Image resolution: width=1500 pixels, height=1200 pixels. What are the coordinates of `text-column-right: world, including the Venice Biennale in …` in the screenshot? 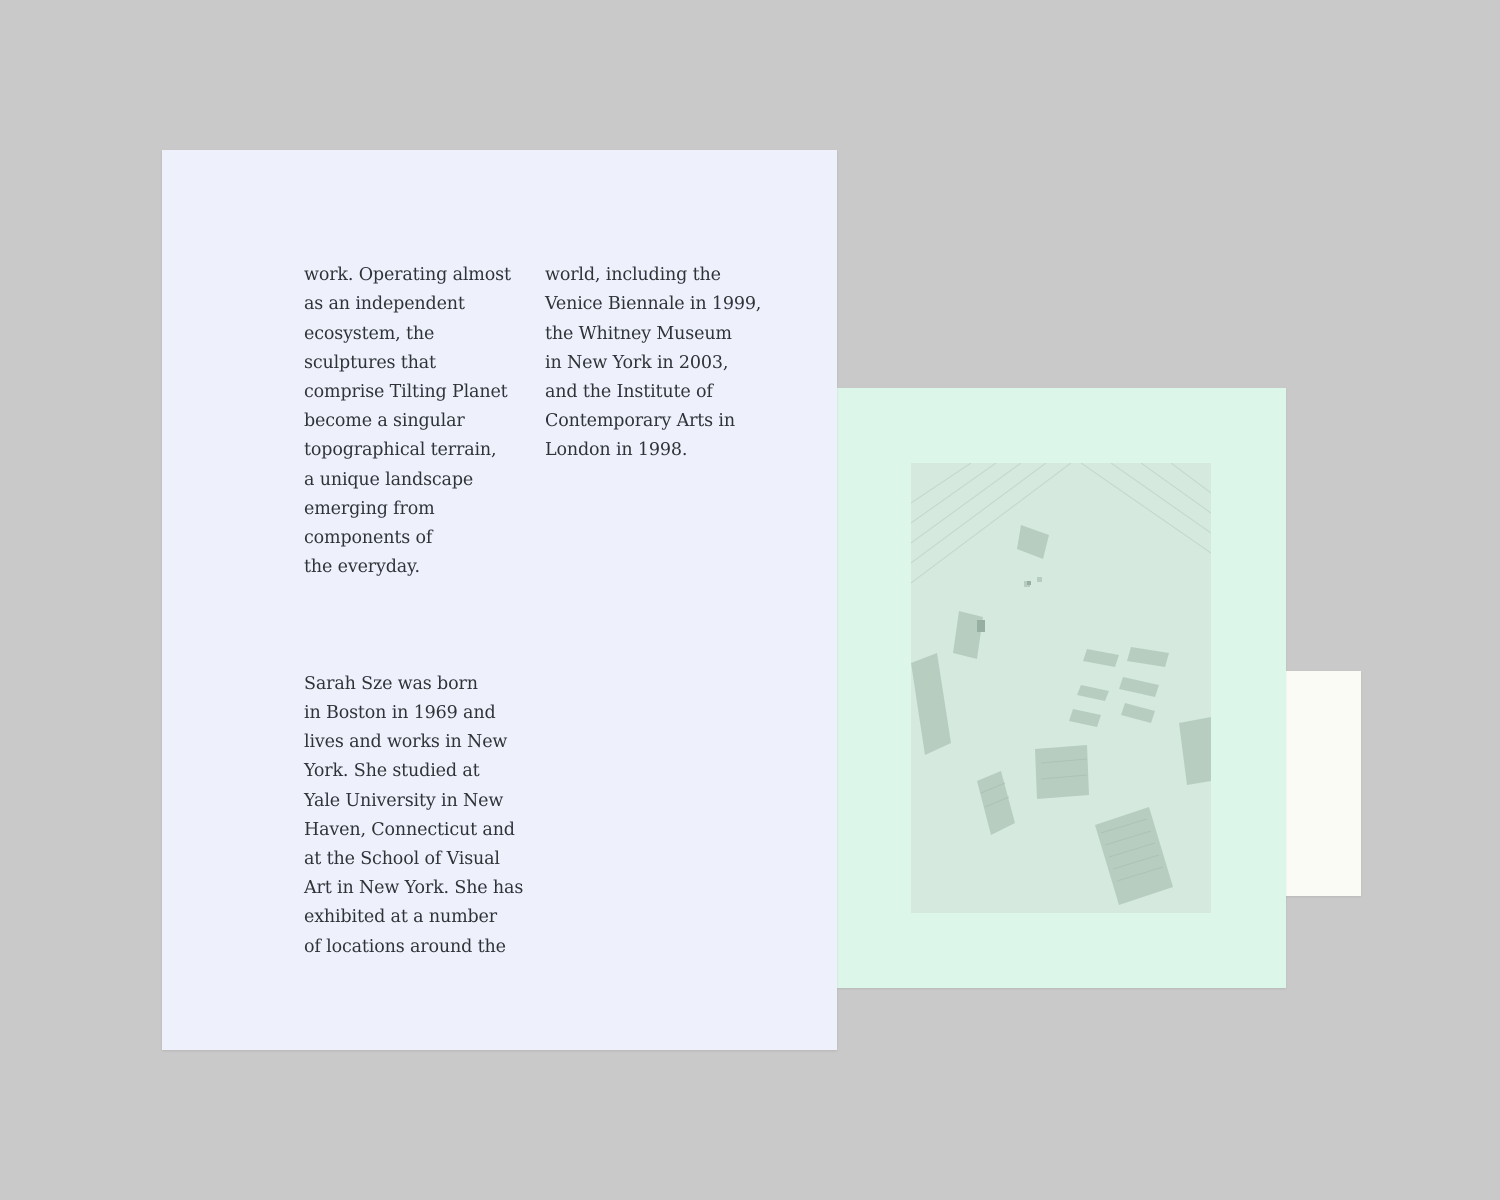 It's located at (665, 363).